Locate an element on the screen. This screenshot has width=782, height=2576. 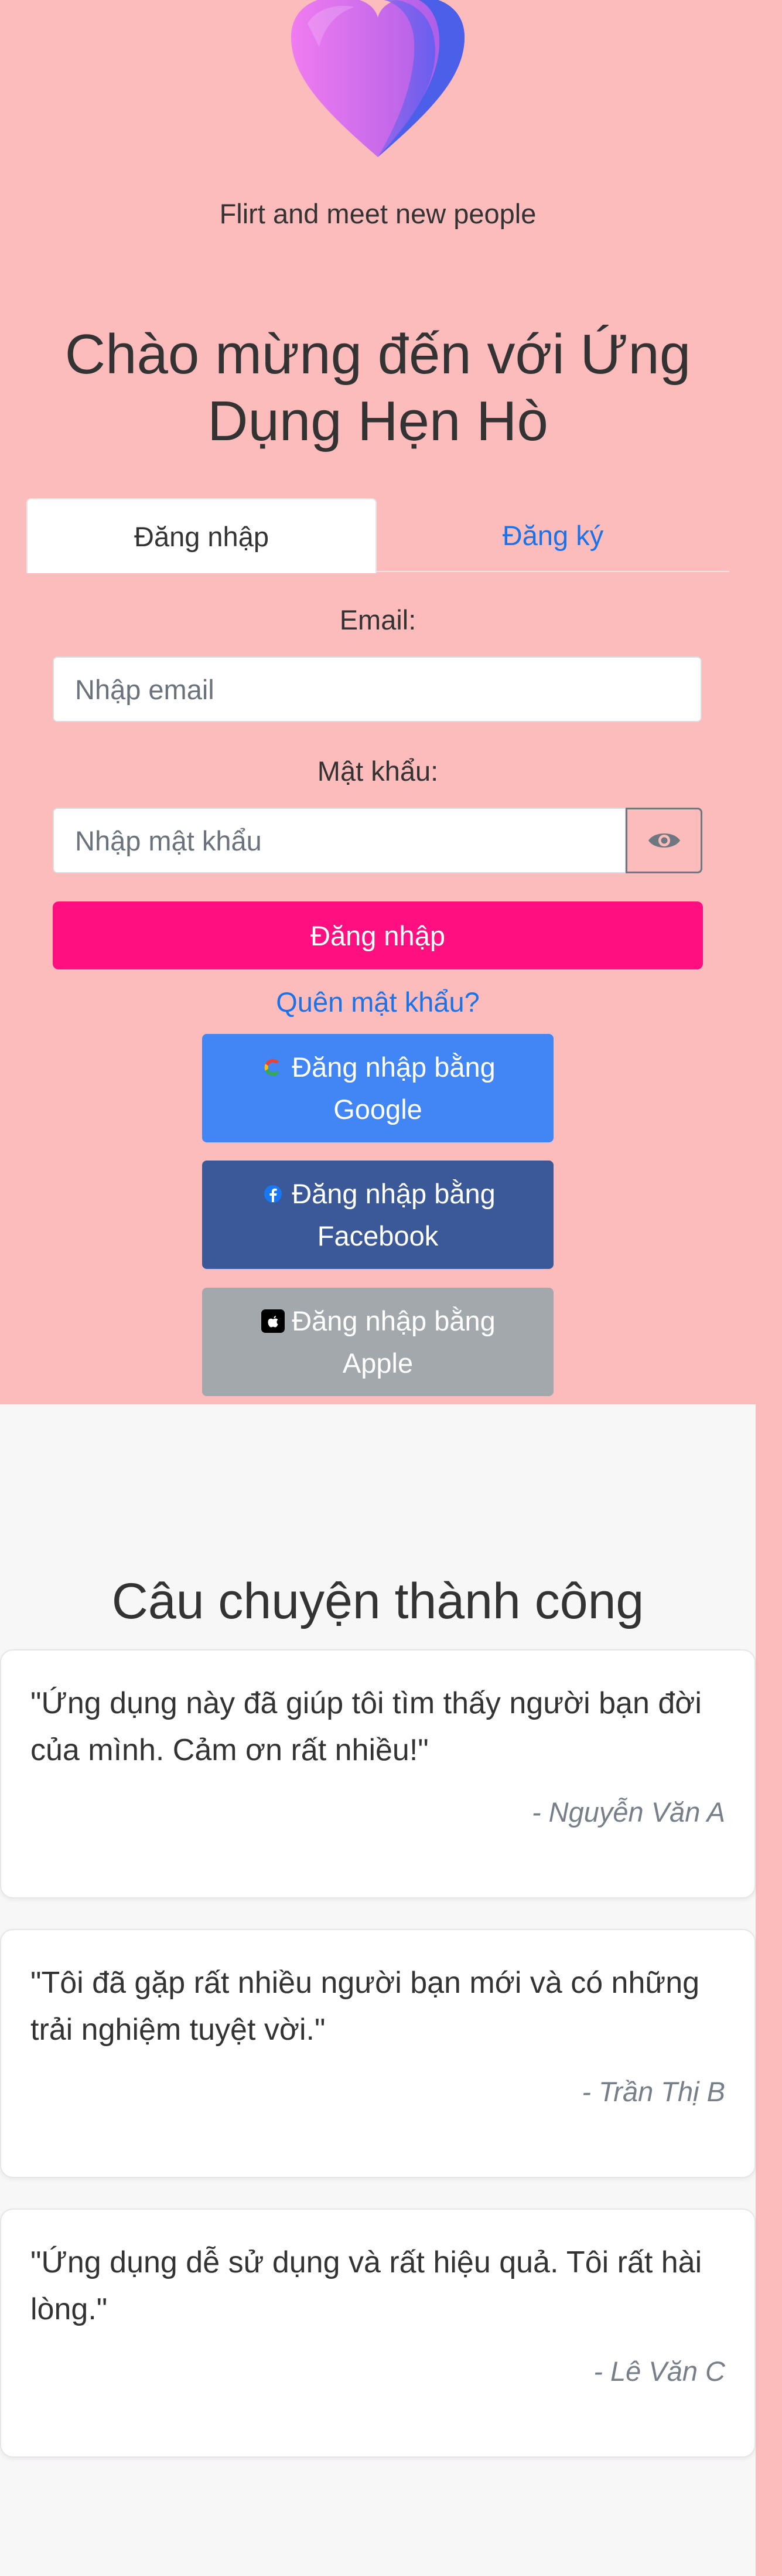
auth-tabs: Đăng nhập Đăng ký is located at coordinates (377, 535).